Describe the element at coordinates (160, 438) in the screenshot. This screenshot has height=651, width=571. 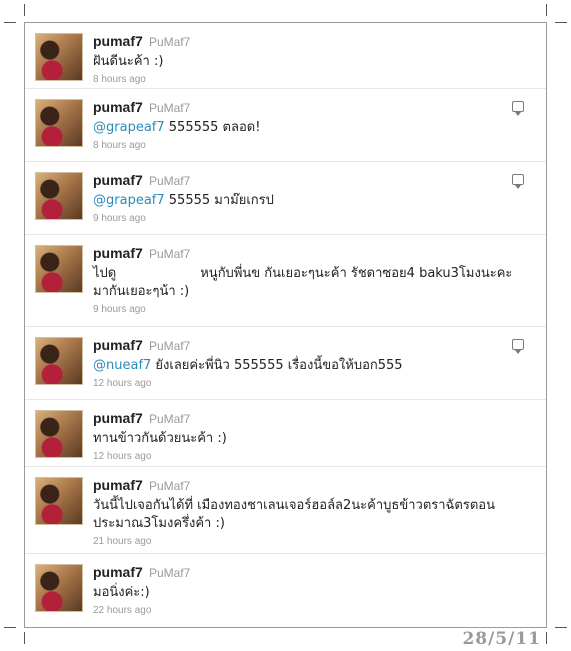
I see `tweet-body: ทานข้าวกันด้วยนะค้า :)` at that location.